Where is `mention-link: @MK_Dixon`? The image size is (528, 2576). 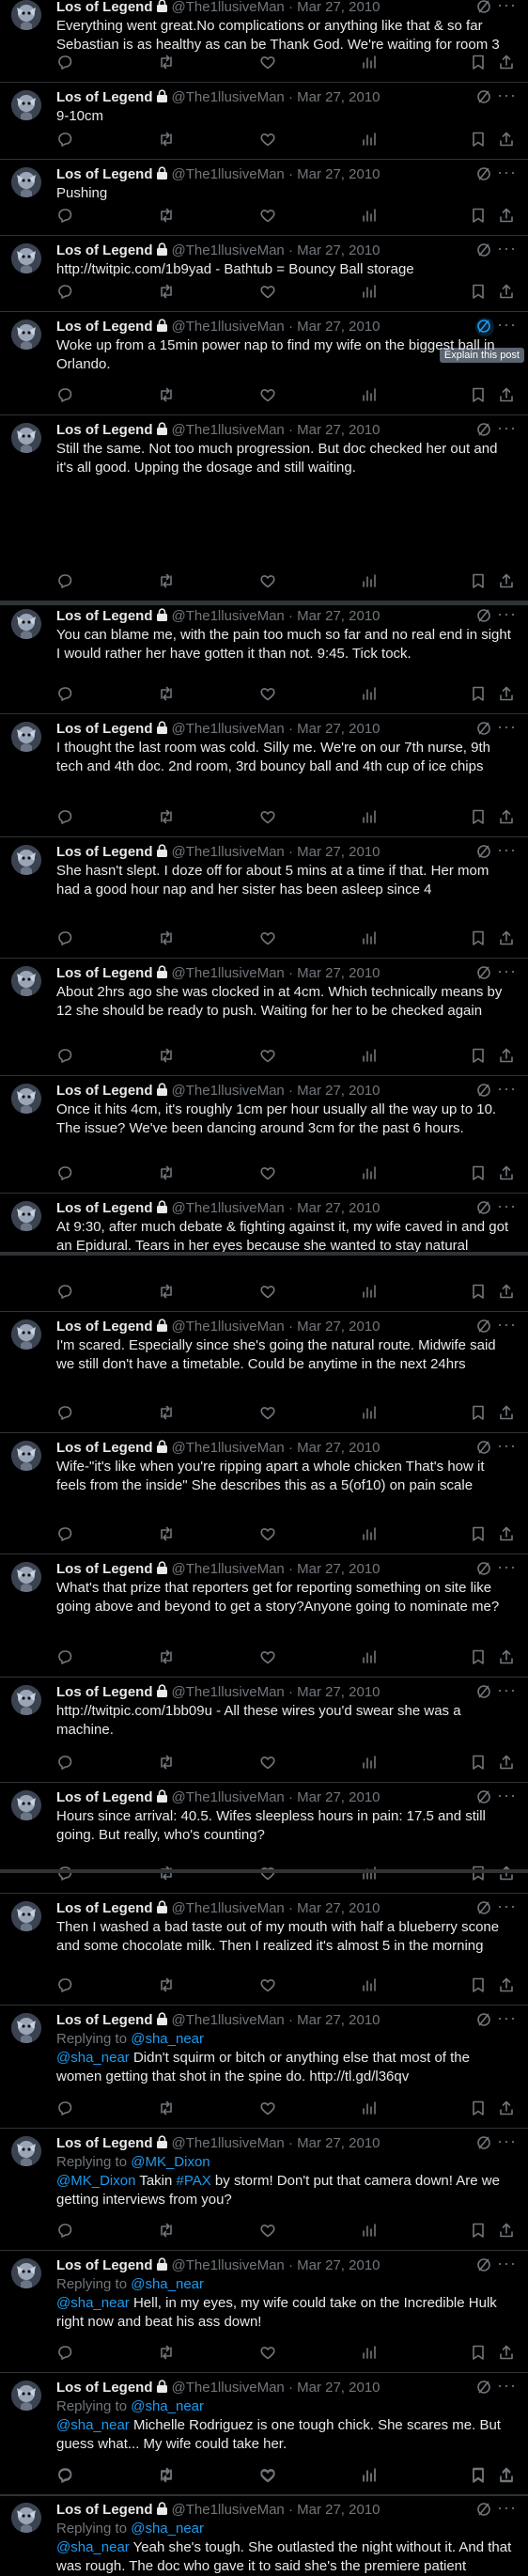
mention-link: @MK_Dixon is located at coordinates (95, 2181).